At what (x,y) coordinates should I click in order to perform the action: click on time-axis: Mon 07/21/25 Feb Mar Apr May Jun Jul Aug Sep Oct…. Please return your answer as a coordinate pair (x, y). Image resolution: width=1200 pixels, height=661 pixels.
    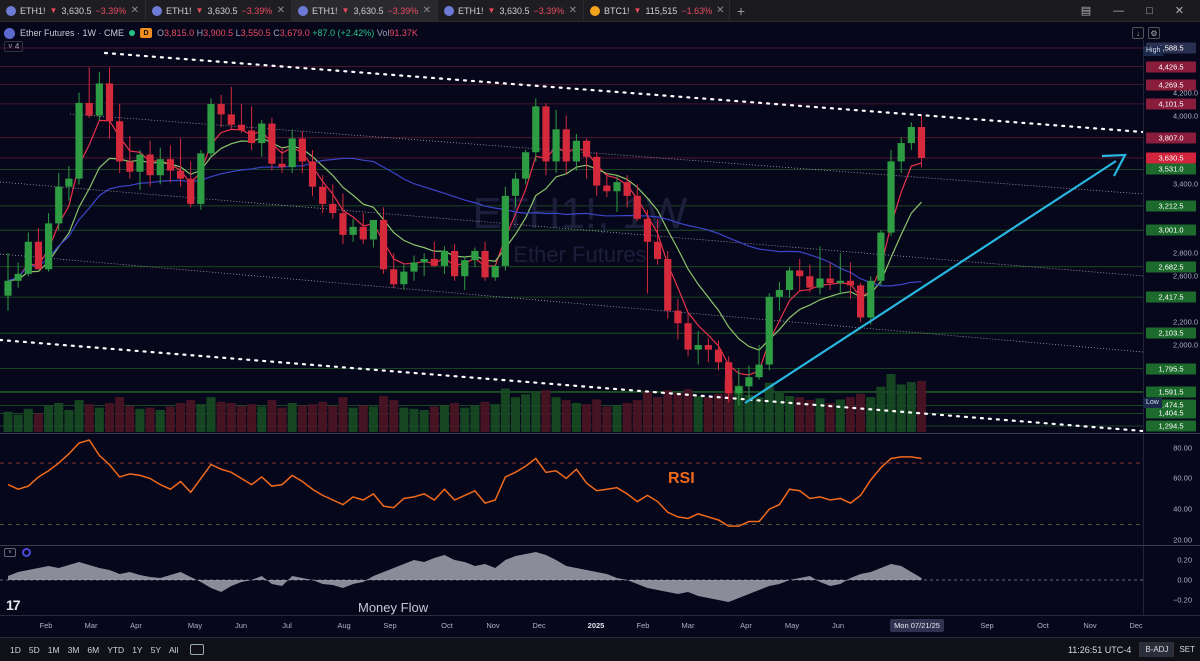
    Looking at the image, I should click on (600, 625).